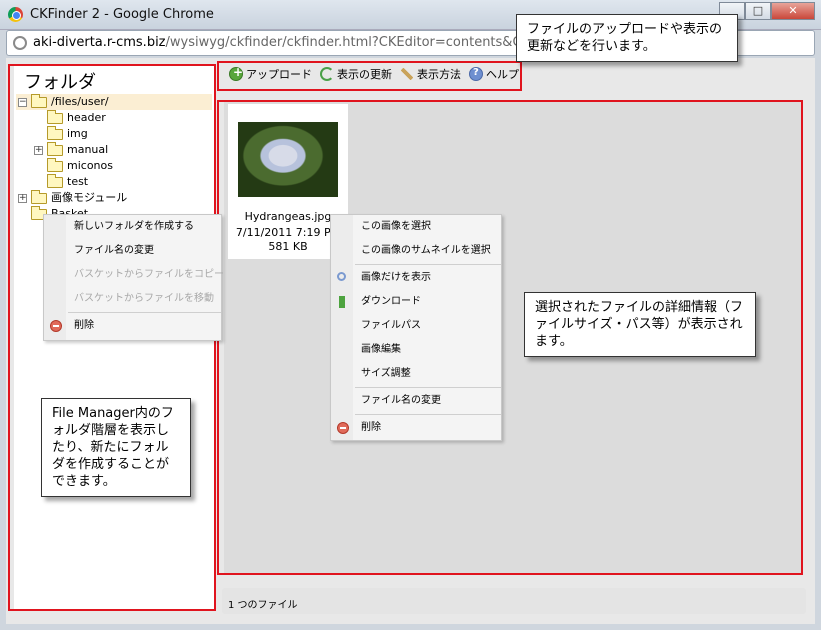 Image resolution: width=821 pixels, height=630 pixels. Describe the element at coordinates (327, 74) in the screenshot. I see `refresh-icon` at that location.